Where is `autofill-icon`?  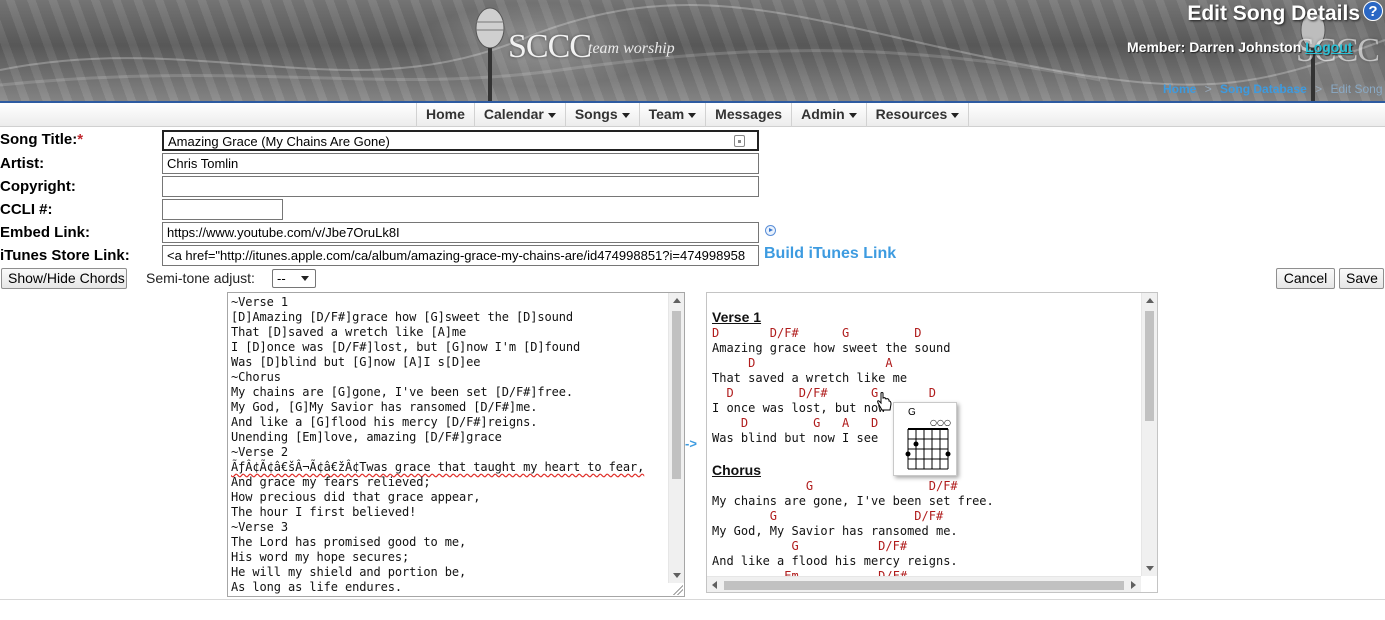
autofill-icon is located at coordinates (739, 141).